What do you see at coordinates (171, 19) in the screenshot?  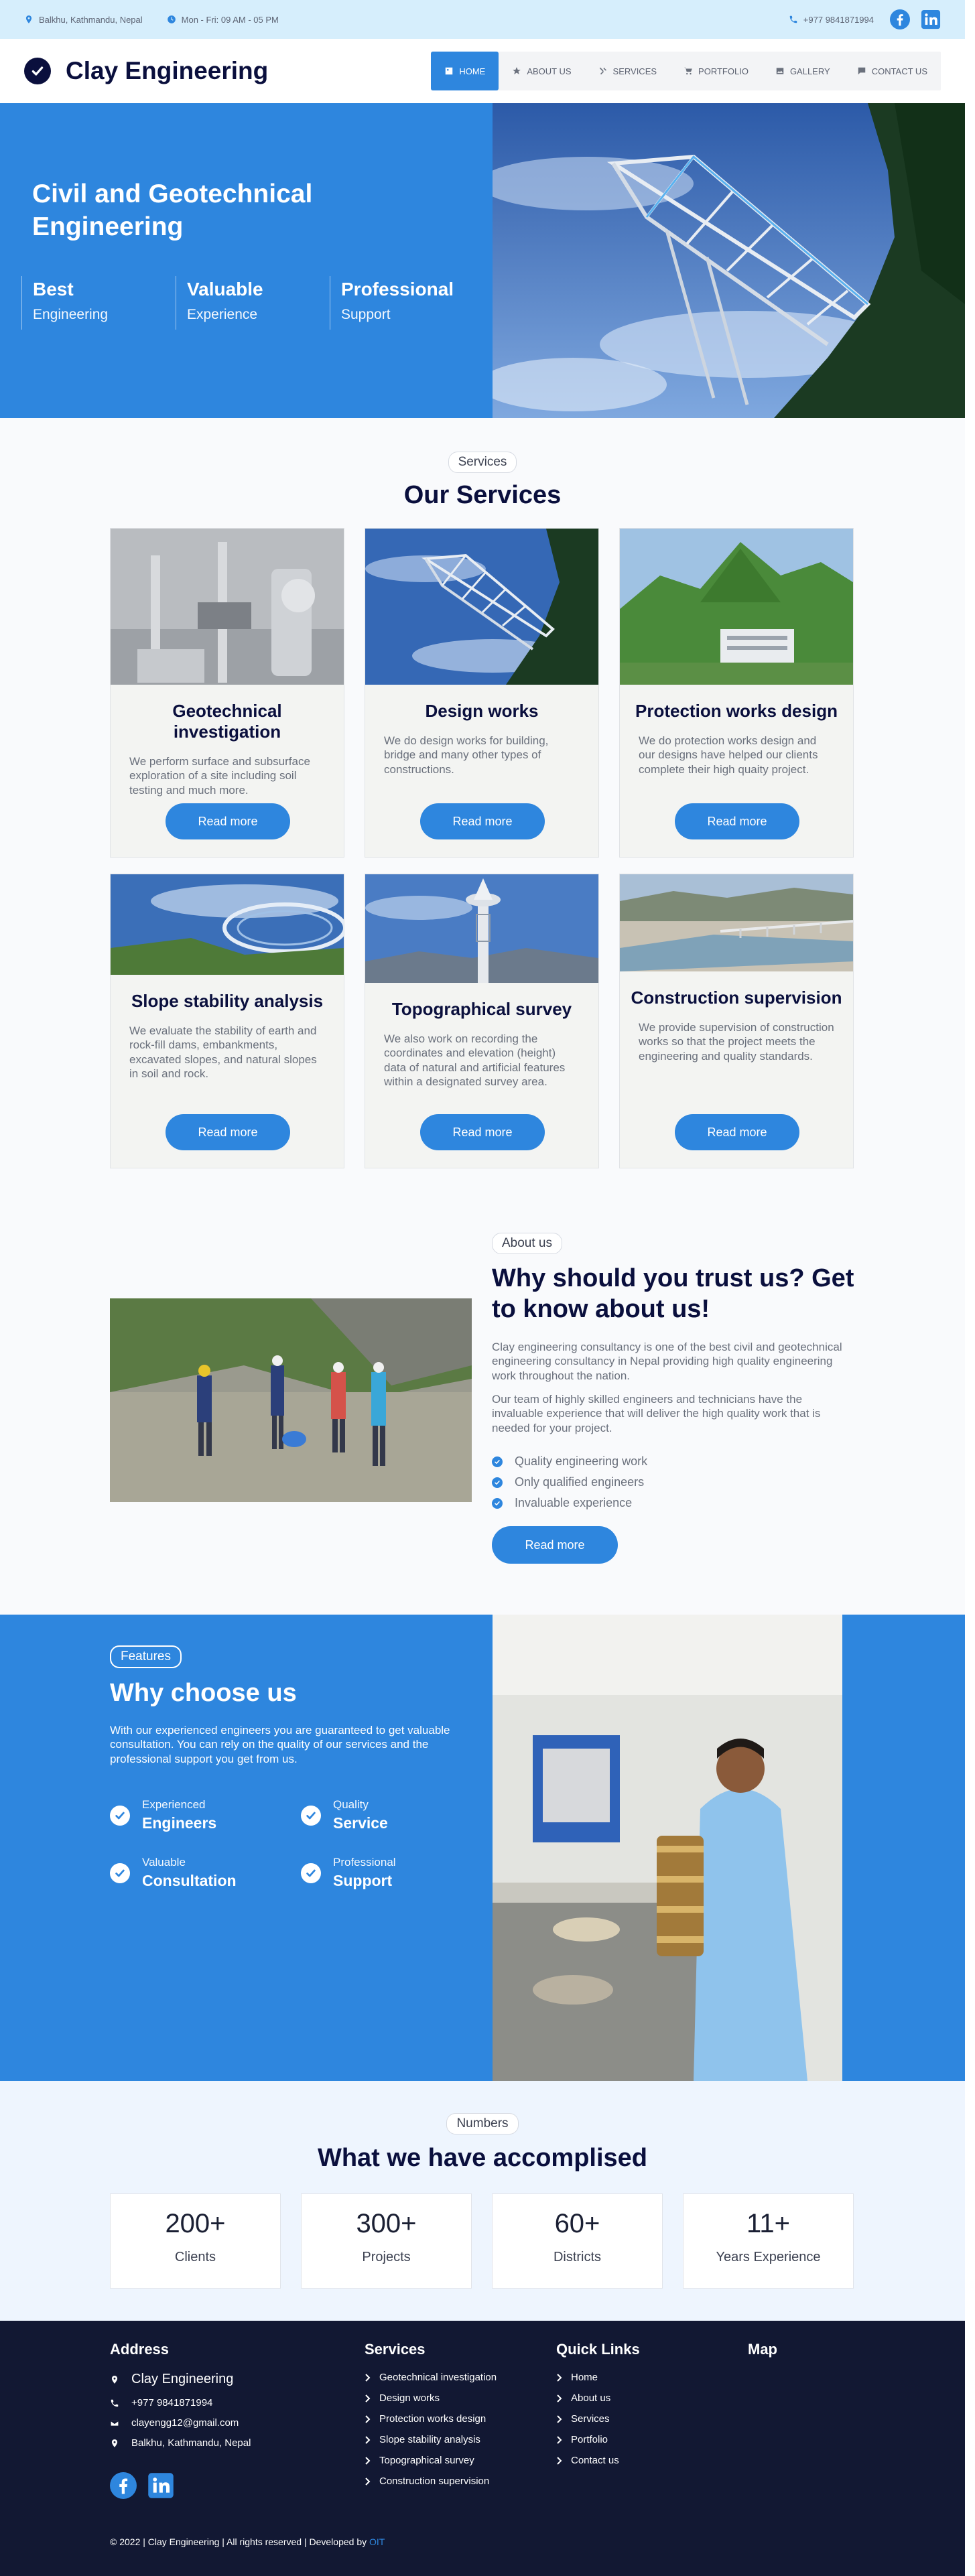 I see `clock-icon` at bounding box center [171, 19].